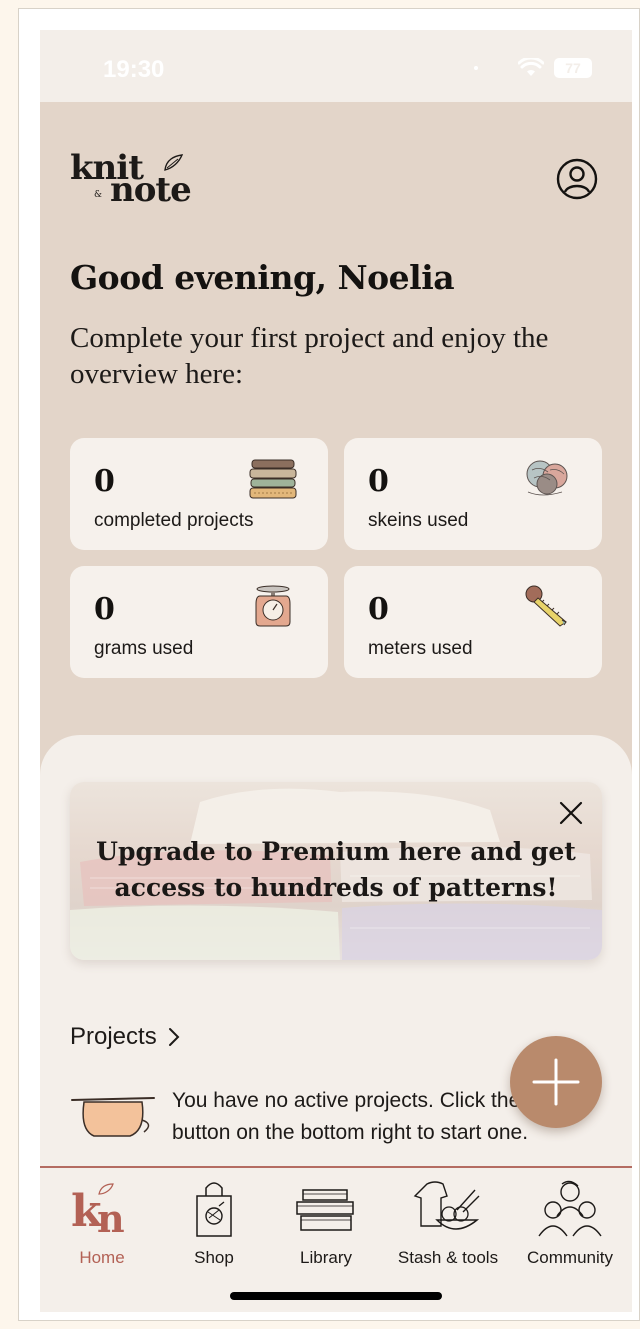  What do you see at coordinates (174, 162) in the screenshot?
I see `leaf-icon` at bounding box center [174, 162].